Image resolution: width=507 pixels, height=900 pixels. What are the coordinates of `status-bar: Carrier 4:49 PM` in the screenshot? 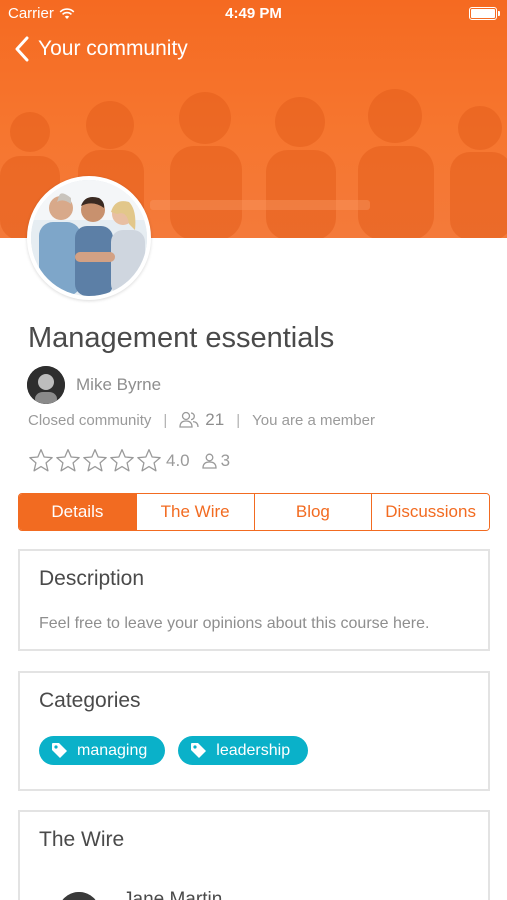 It's located at (253, 14).